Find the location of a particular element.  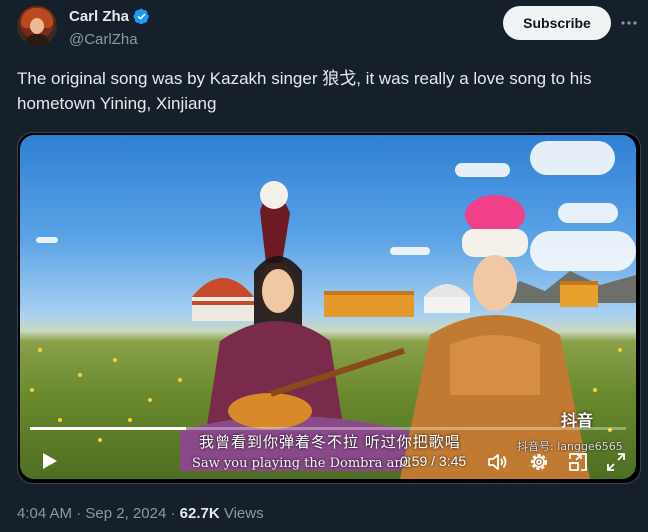

views-label: Views is located at coordinates (243, 513).